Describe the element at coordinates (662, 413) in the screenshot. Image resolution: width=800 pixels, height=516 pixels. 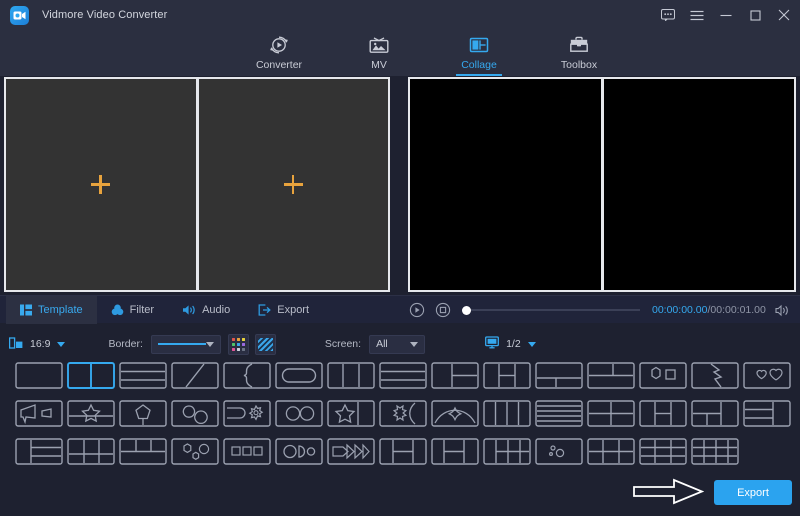
I see `template-28-quad-uneven` at that location.